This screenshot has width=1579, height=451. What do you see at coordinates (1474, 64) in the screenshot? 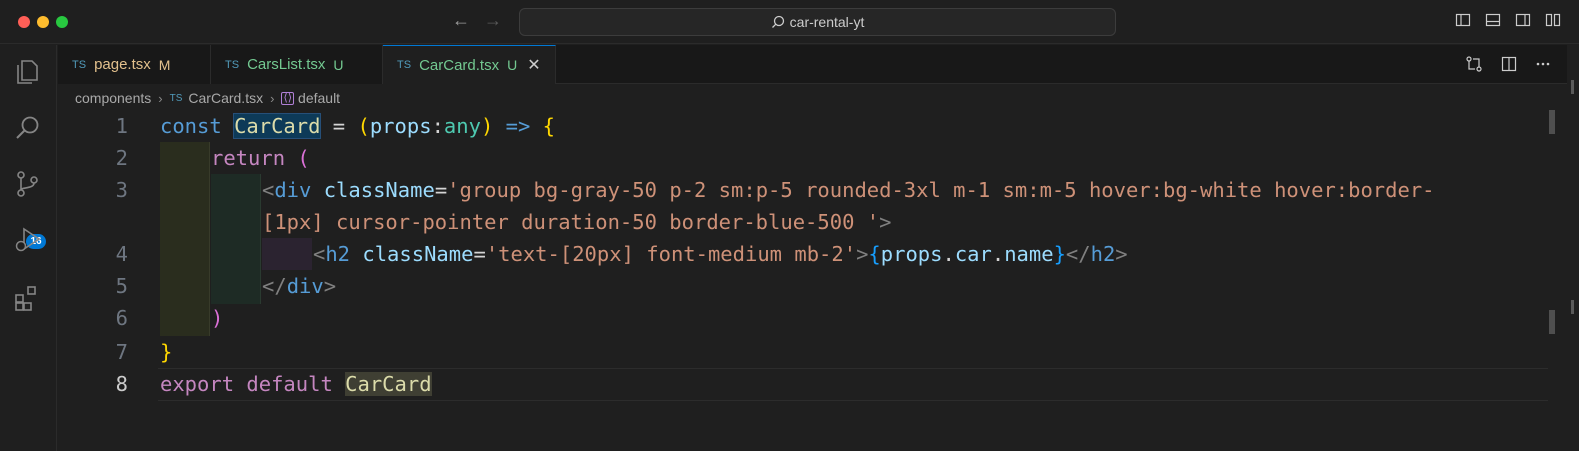
I see `open-changes-icon` at bounding box center [1474, 64].